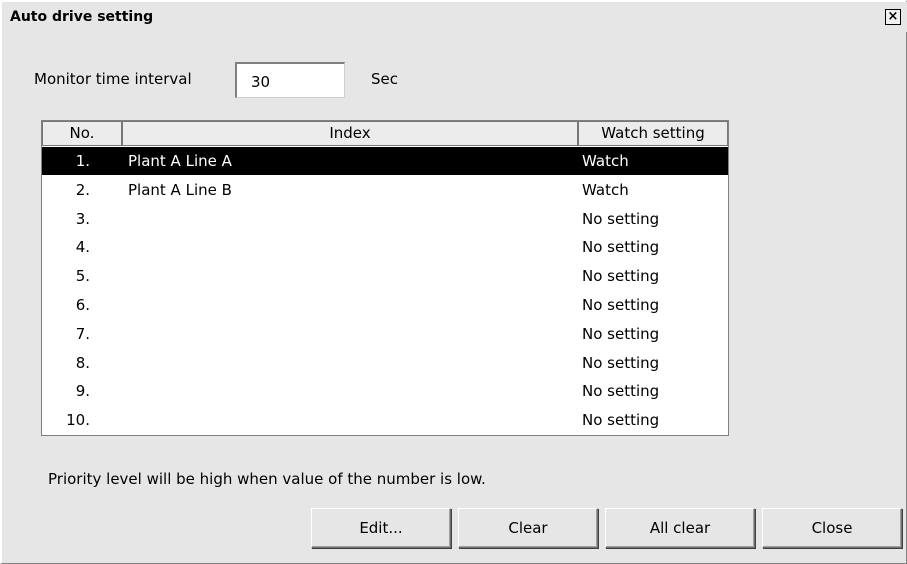  Describe the element at coordinates (82, 161) in the screenshot. I see `row-number: 1.` at that location.